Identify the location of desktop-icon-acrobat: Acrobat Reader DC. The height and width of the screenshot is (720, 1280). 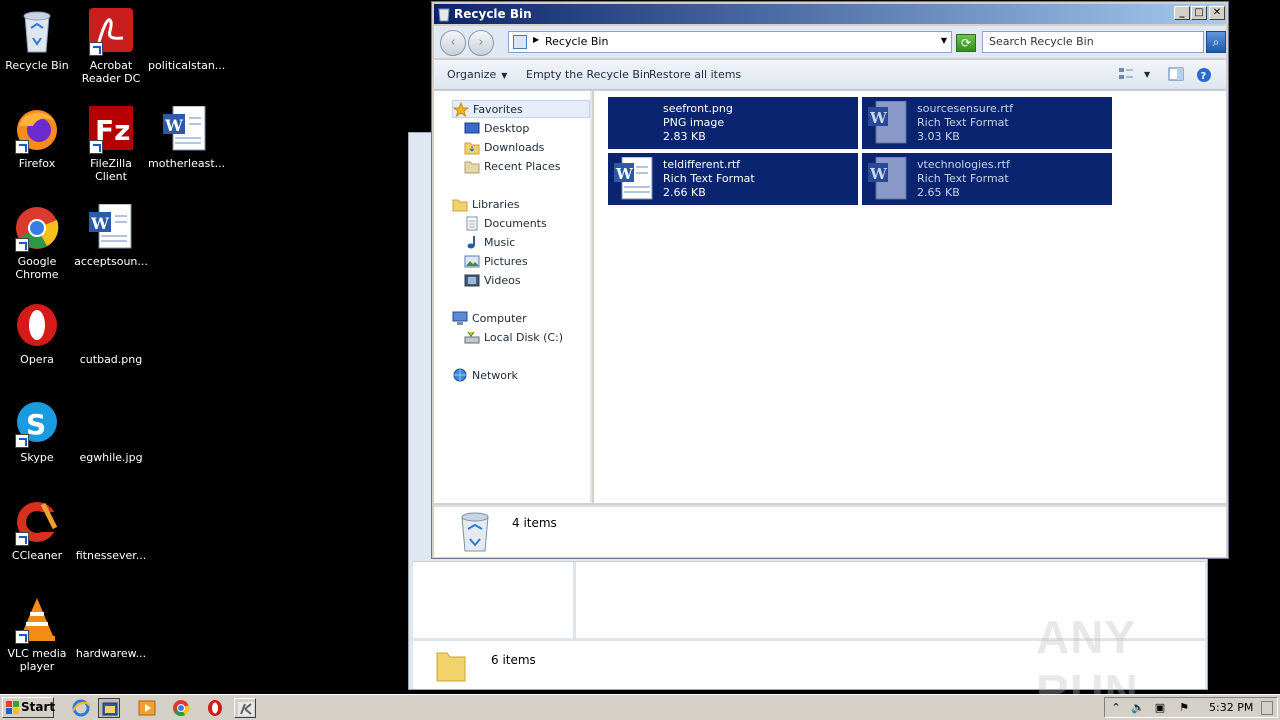
(111, 46).